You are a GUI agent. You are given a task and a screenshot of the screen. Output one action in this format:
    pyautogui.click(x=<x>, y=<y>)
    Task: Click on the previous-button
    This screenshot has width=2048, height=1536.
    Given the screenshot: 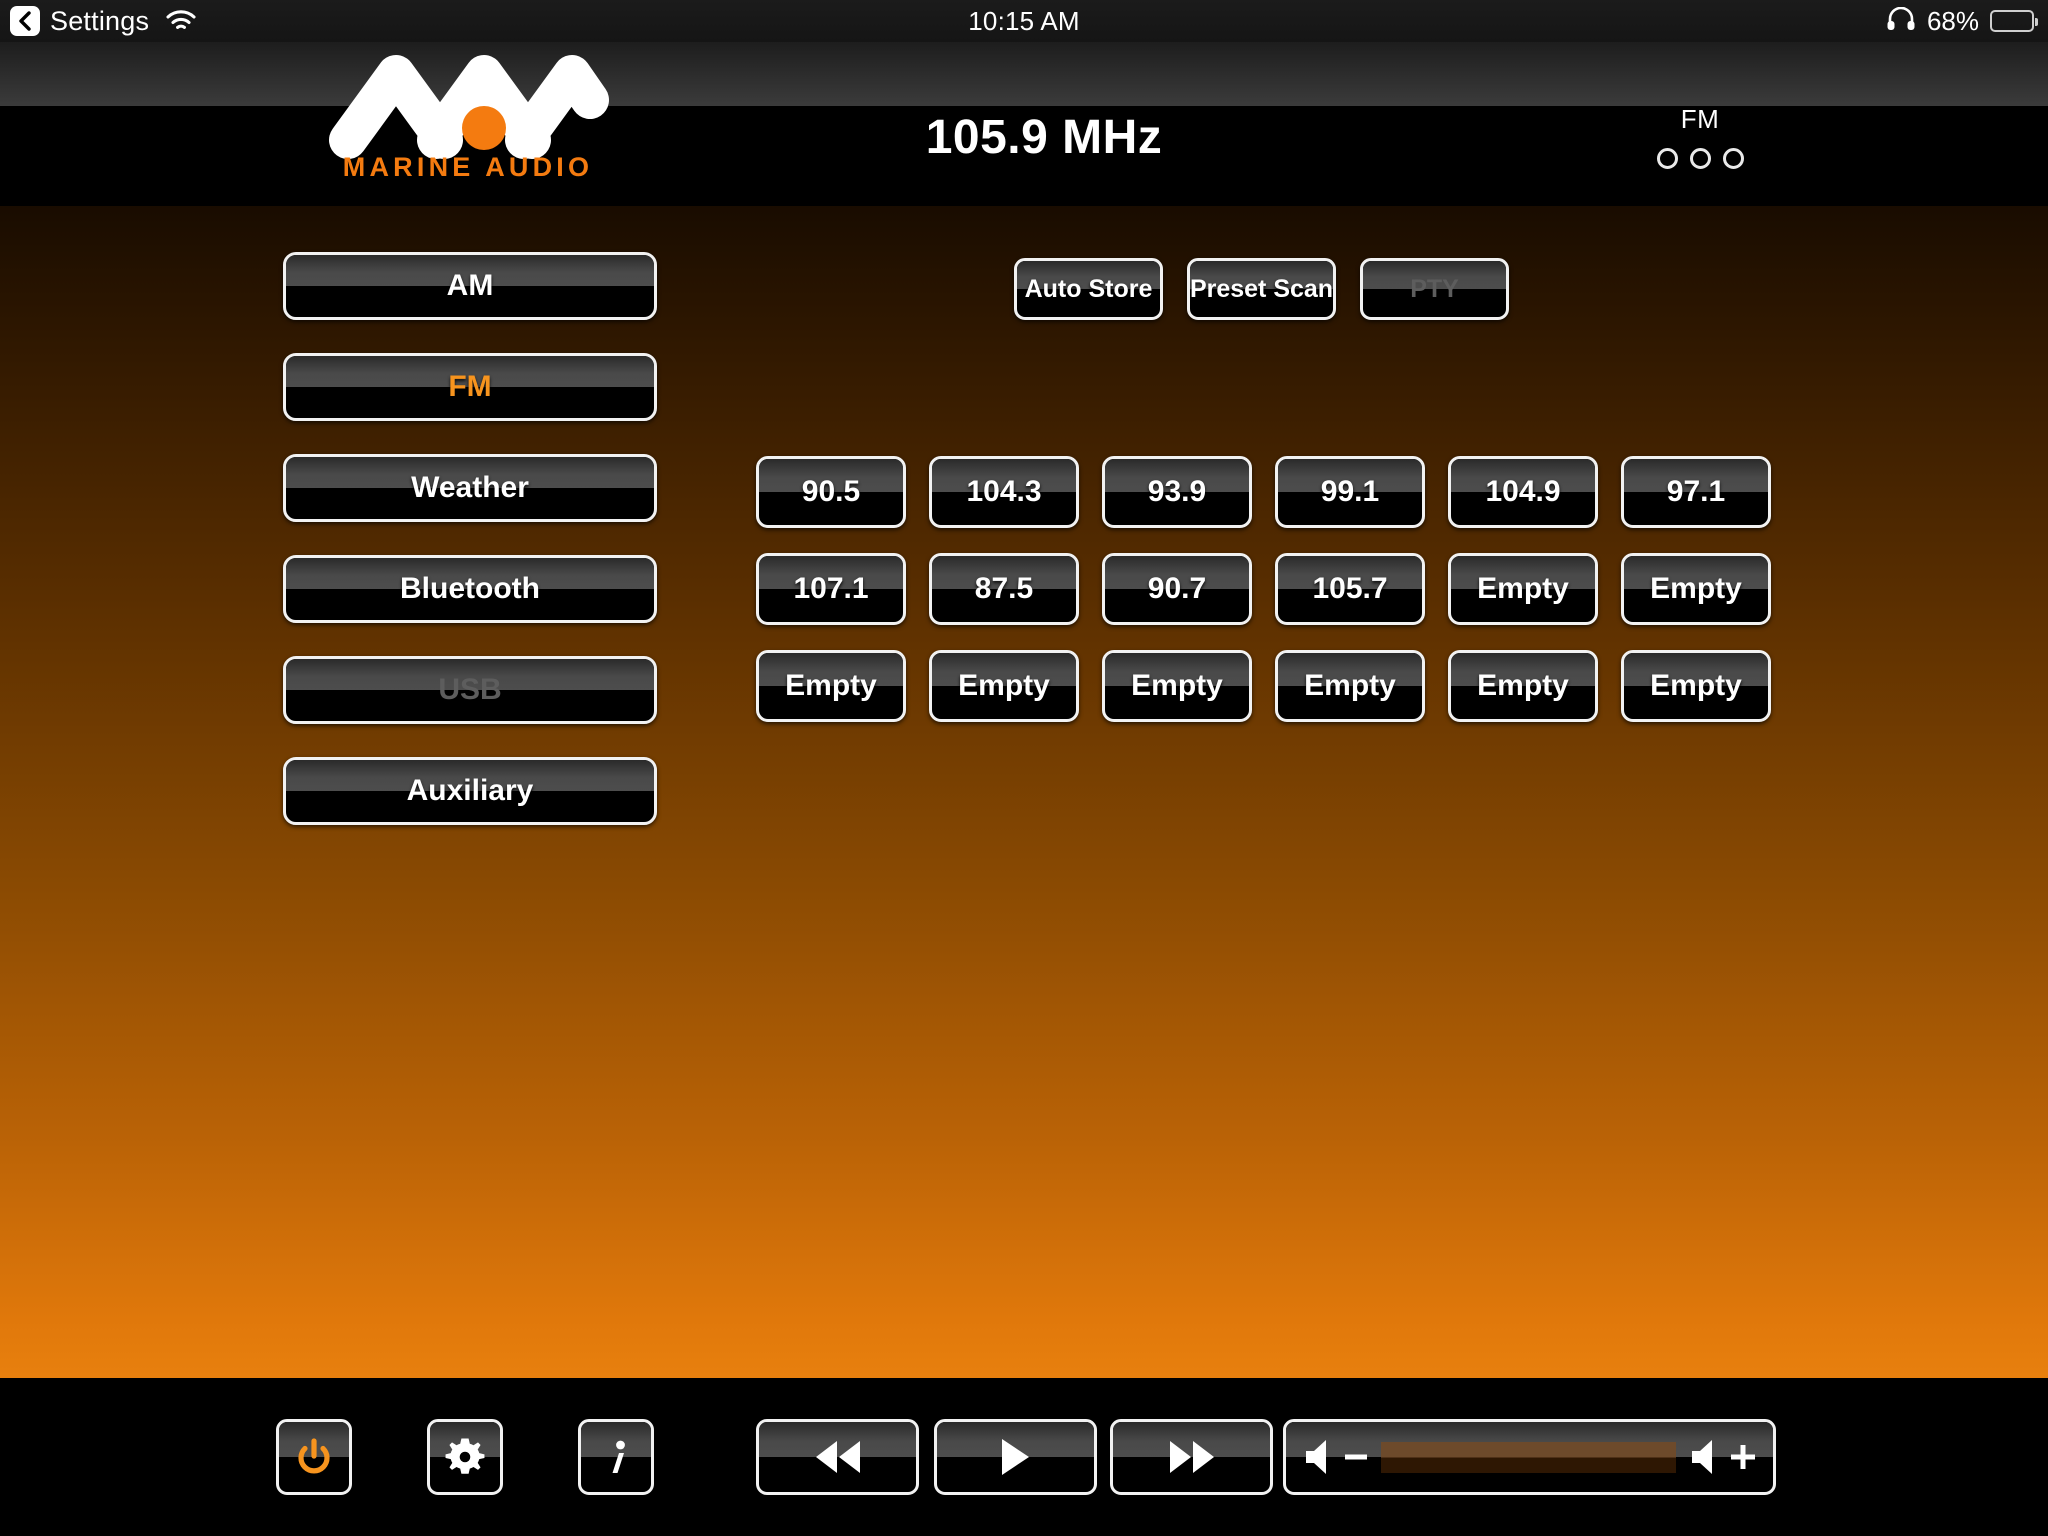 What is the action you would take?
    pyautogui.click(x=837, y=1457)
    